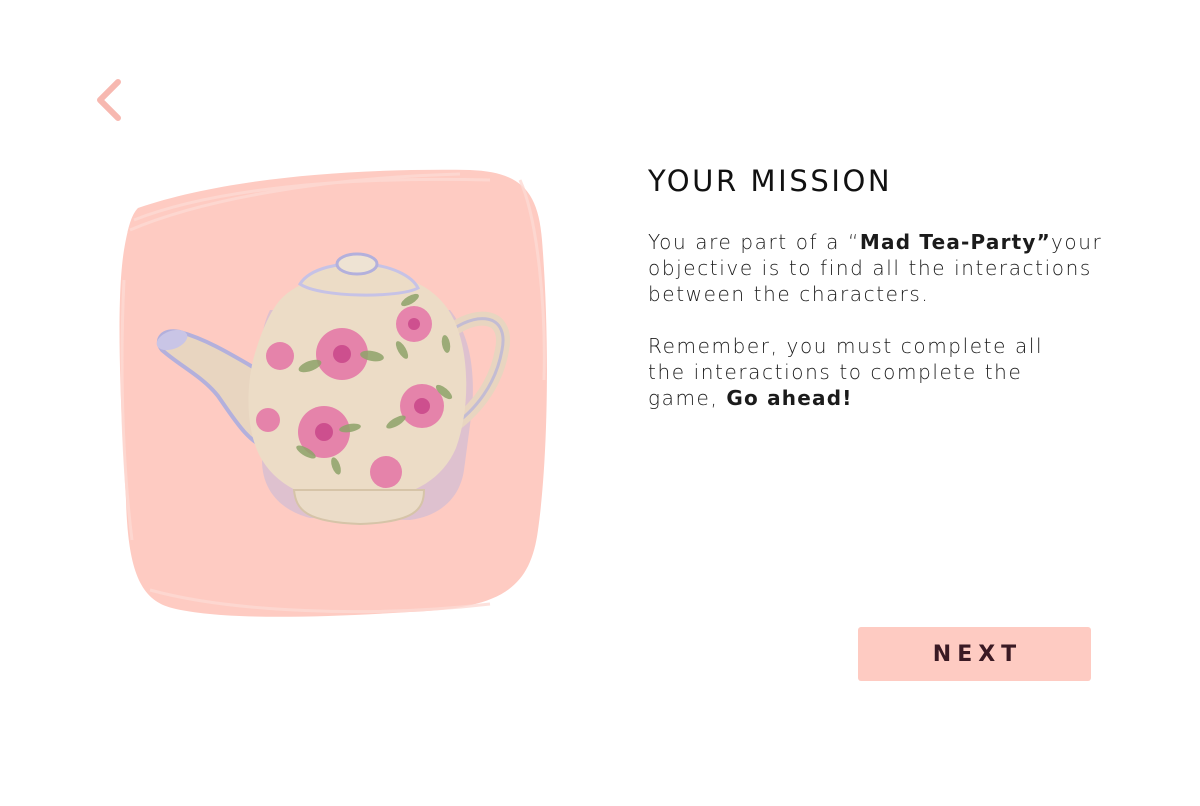  I want to click on objective-prefix: You are part of a “, so click(754, 242).